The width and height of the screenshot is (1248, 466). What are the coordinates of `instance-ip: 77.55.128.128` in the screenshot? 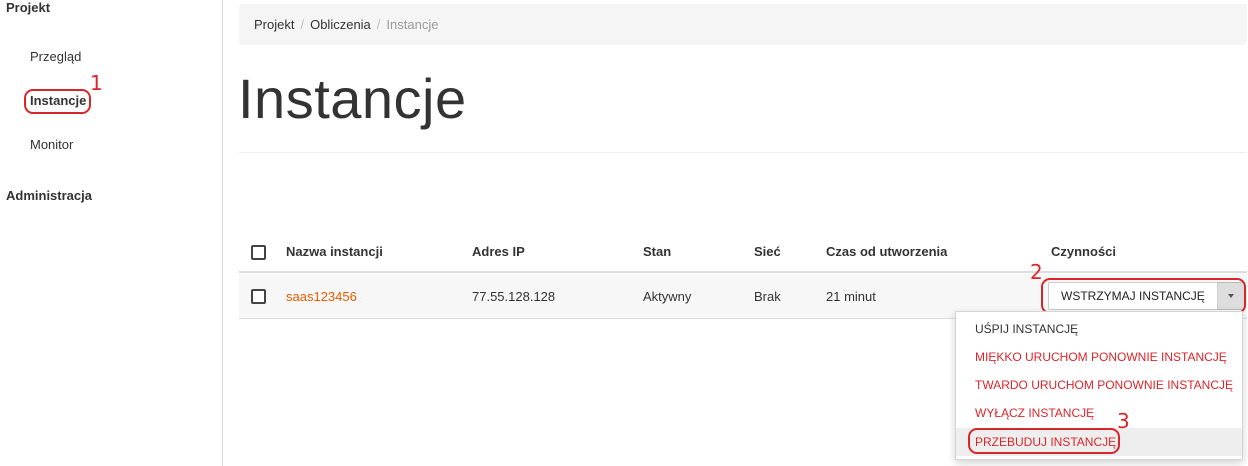 It's located at (514, 296).